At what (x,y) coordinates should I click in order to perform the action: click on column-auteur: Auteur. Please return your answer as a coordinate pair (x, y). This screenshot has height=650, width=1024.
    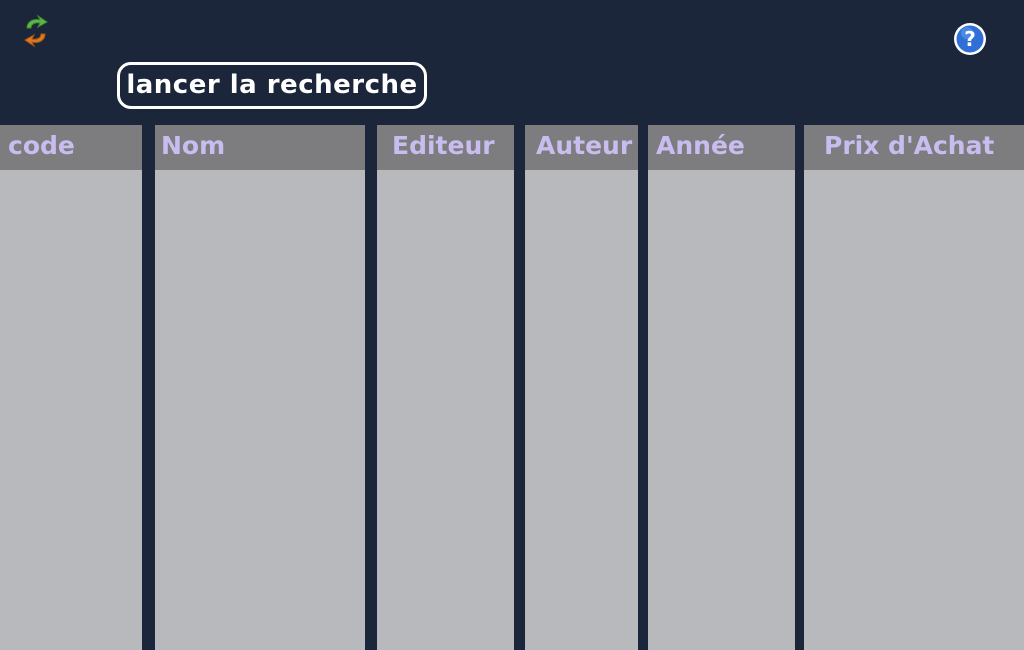
    Looking at the image, I should click on (581, 387).